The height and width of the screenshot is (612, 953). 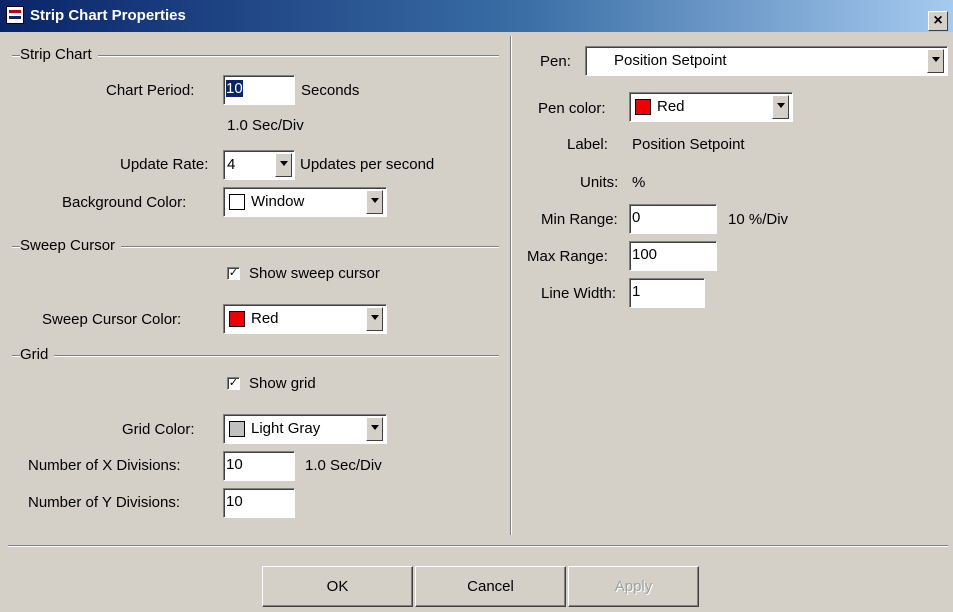 What do you see at coordinates (278, 201) in the screenshot?
I see `background-color-value: Window` at bounding box center [278, 201].